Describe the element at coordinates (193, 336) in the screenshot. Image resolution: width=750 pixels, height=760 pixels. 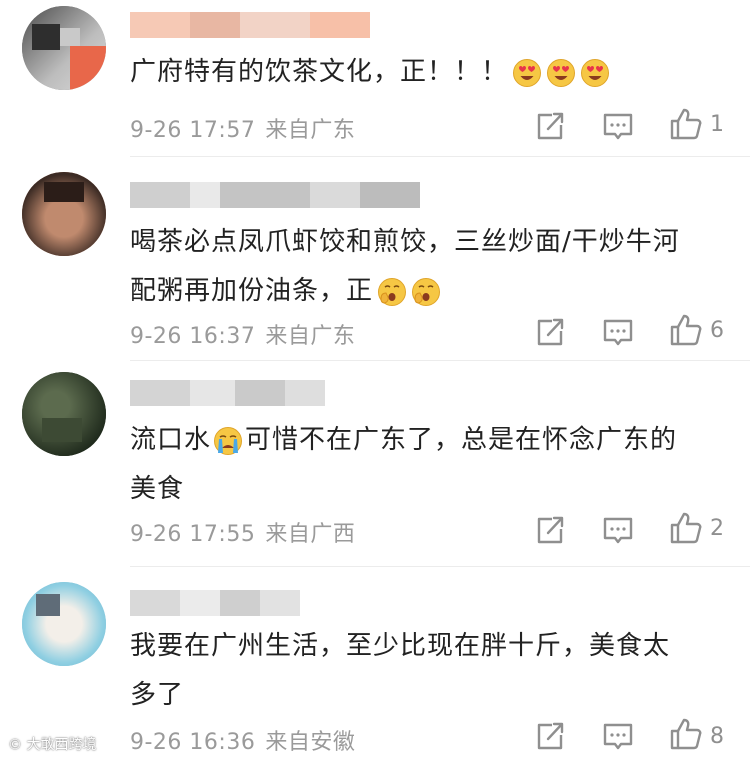
I see `comment-time: 9-26 16:37` at that location.